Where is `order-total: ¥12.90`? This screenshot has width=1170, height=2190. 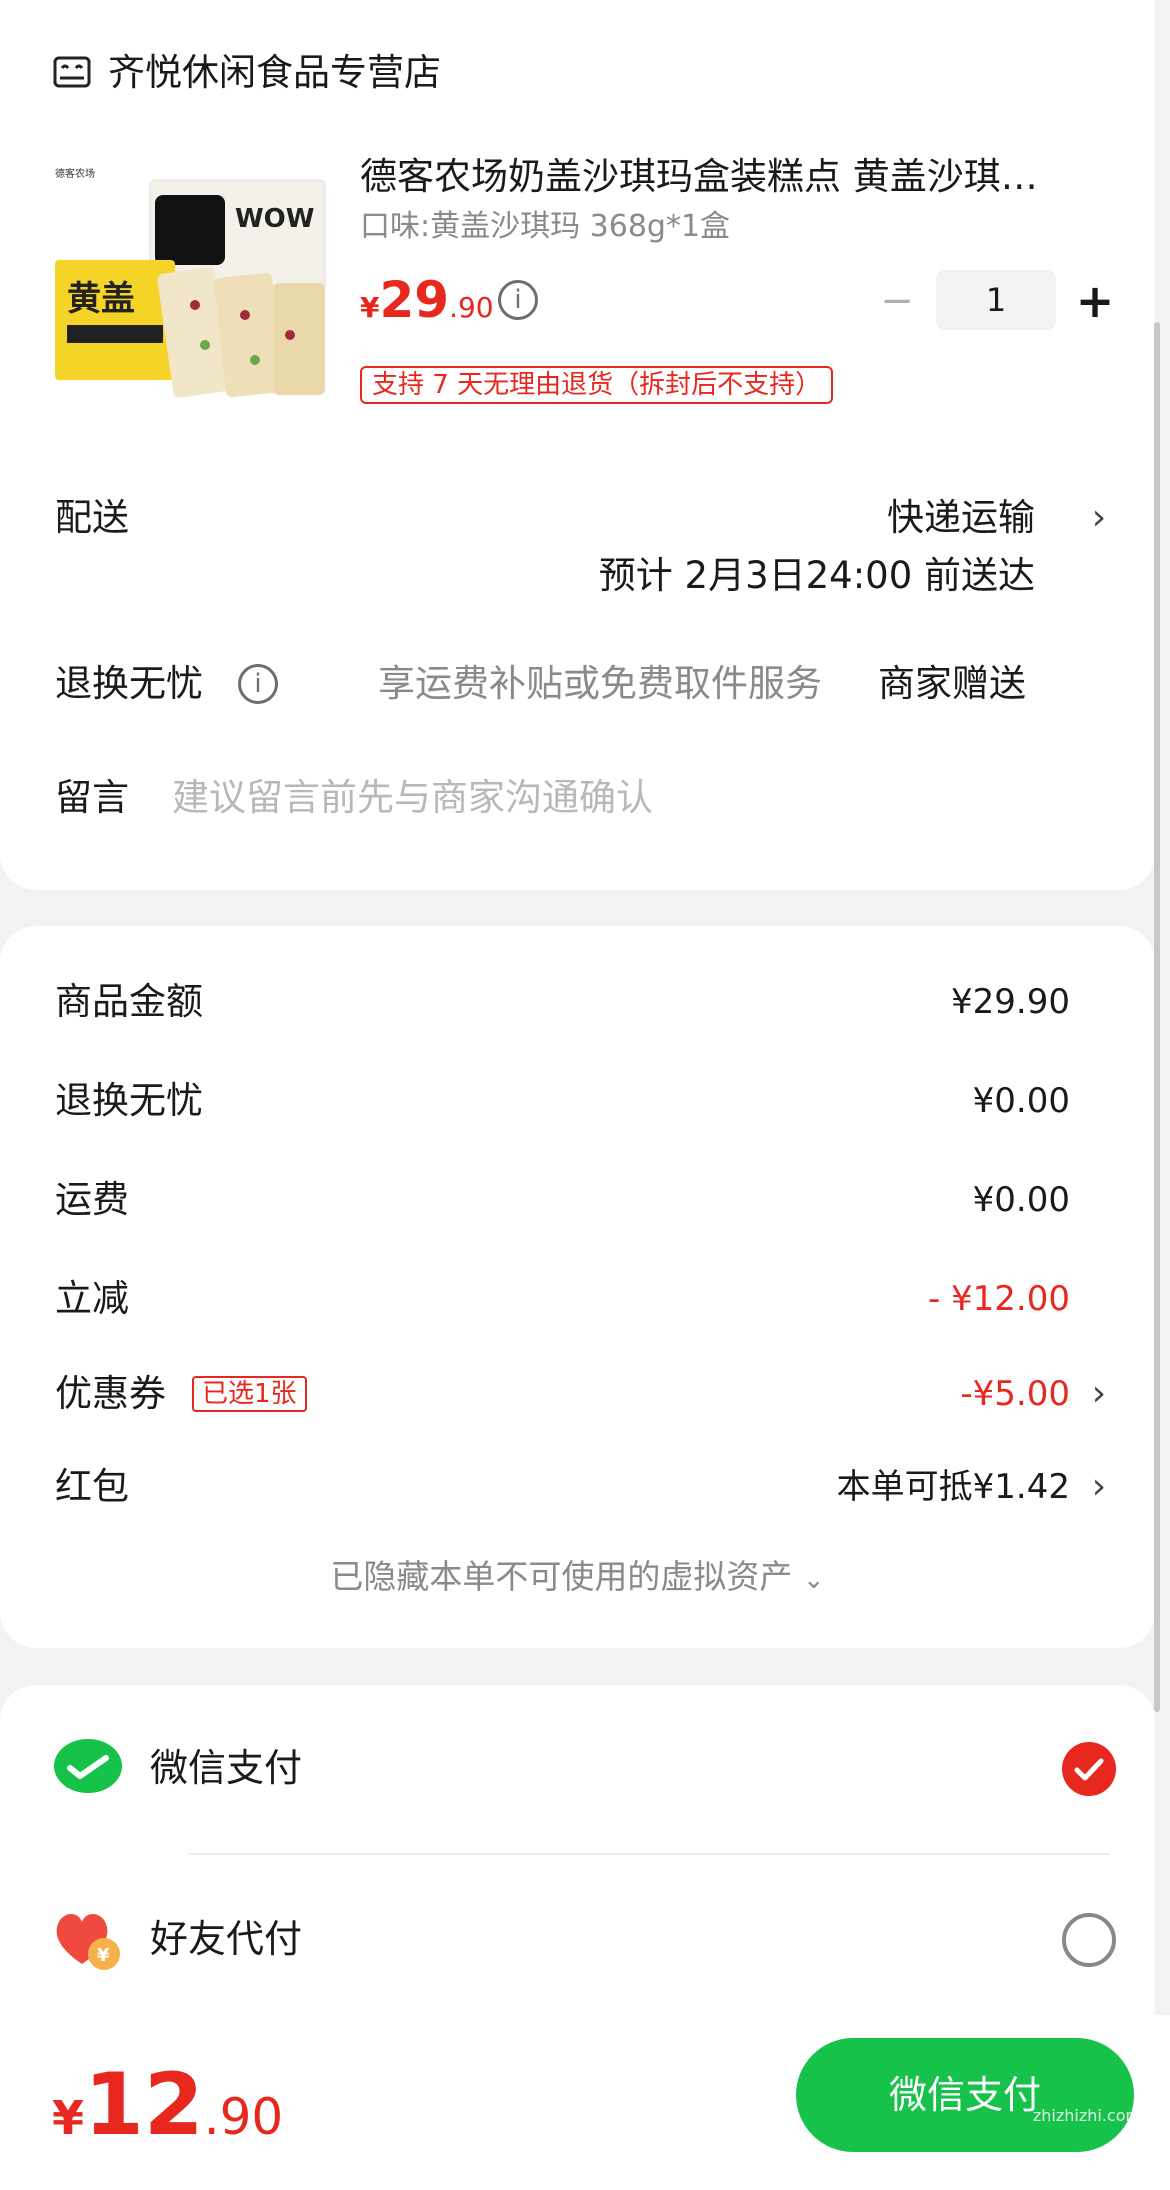 order-total: ¥12.90 is located at coordinates (167, 2117).